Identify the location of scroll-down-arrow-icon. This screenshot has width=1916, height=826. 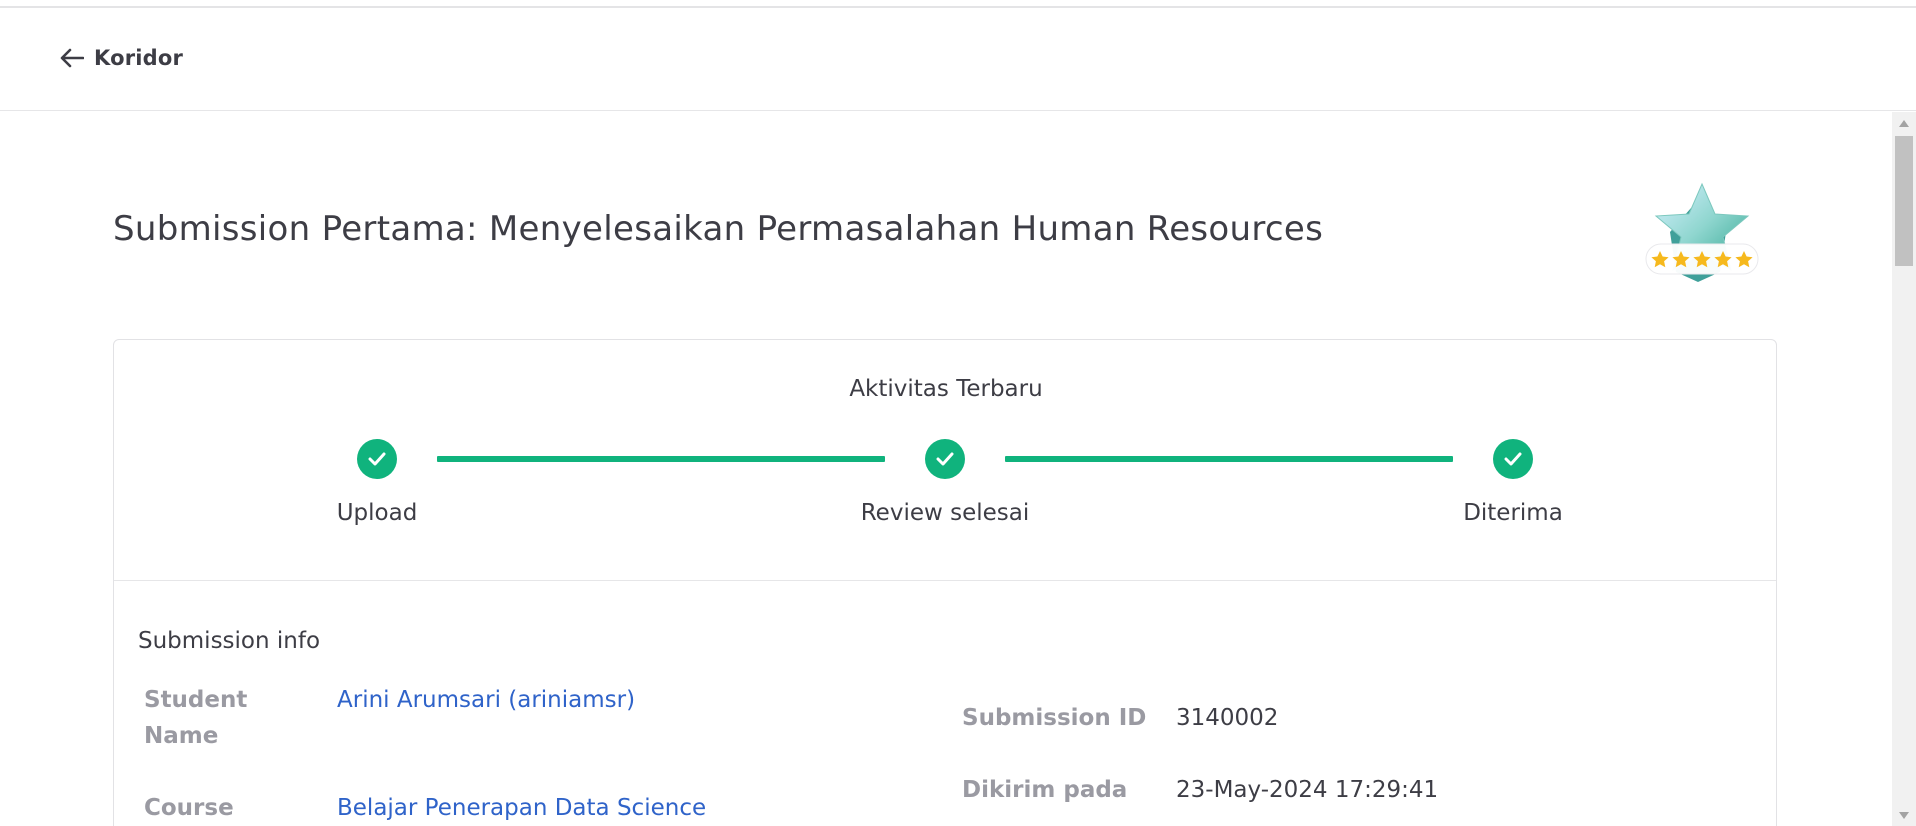
(1904, 815).